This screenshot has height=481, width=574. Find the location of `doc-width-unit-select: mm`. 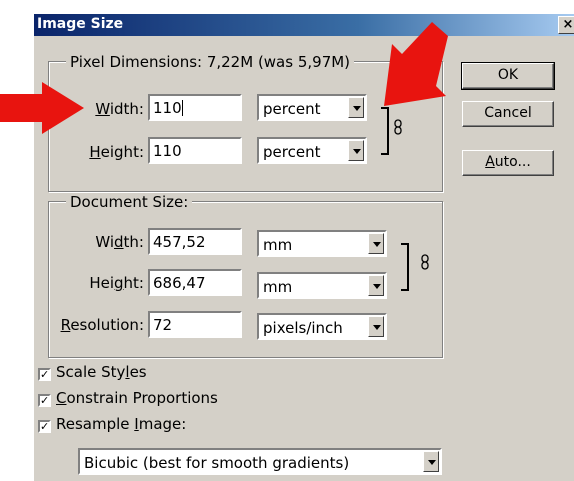

doc-width-unit-select: mm is located at coordinates (322, 243).